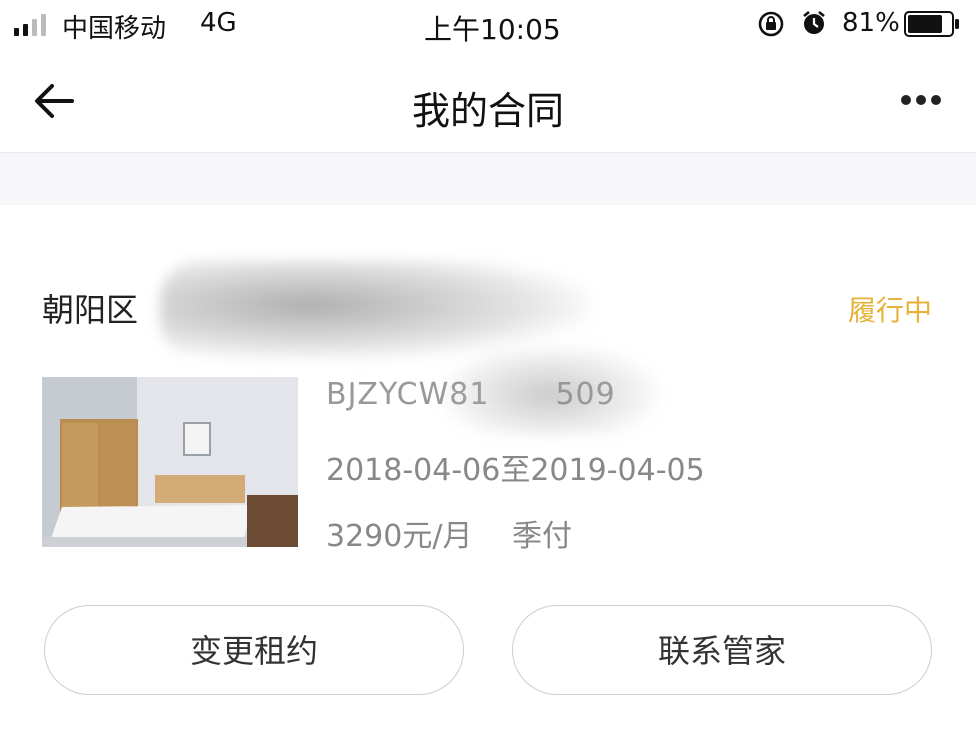 This screenshot has height=734, width=976. Describe the element at coordinates (722, 650) in the screenshot. I see `contact-manager-button: 联系管家` at that location.